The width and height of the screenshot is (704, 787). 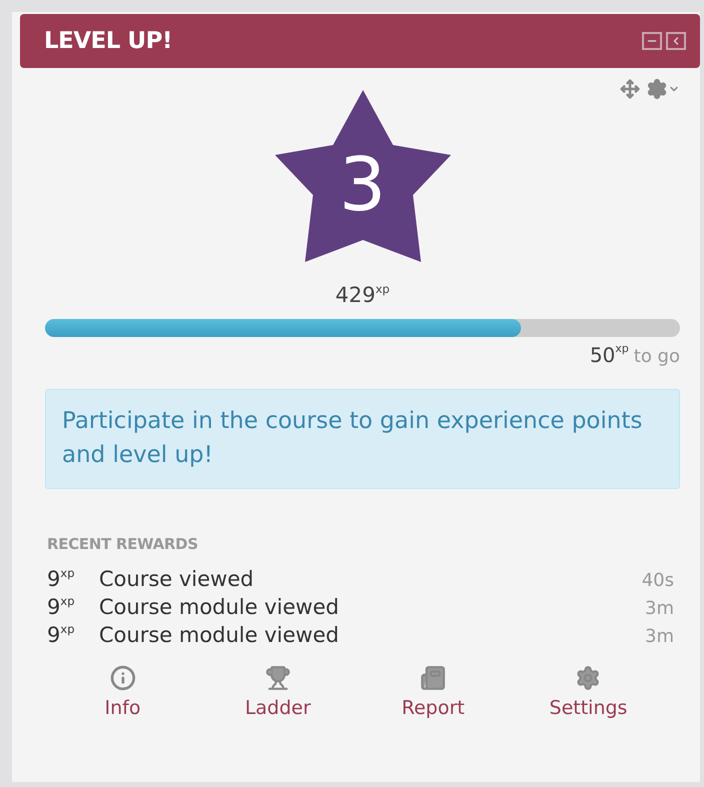 What do you see at coordinates (630, 89) in the screenshot?
I see `move-icon` at bounding box center [630, 89].